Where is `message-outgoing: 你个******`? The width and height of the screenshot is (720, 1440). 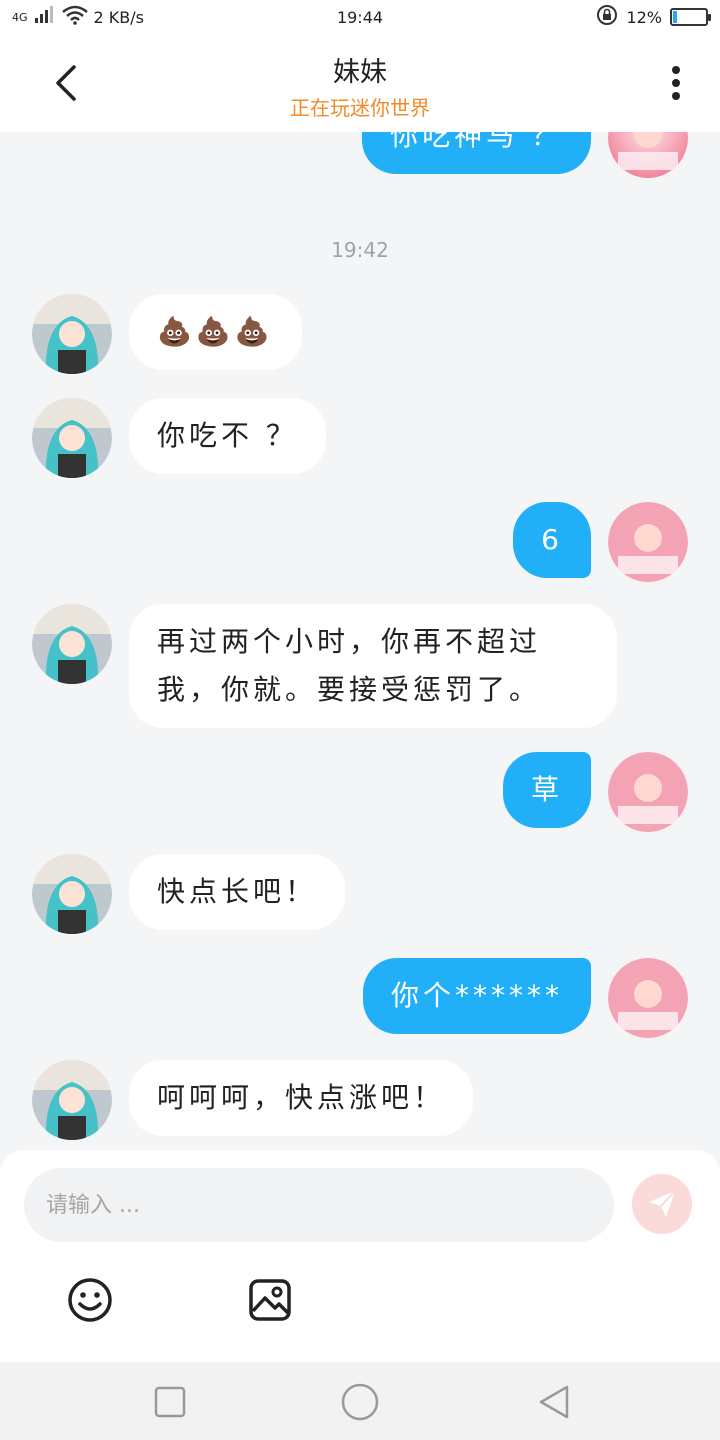
message-outgoing: 你个****** is located at coordinates (525, 998).